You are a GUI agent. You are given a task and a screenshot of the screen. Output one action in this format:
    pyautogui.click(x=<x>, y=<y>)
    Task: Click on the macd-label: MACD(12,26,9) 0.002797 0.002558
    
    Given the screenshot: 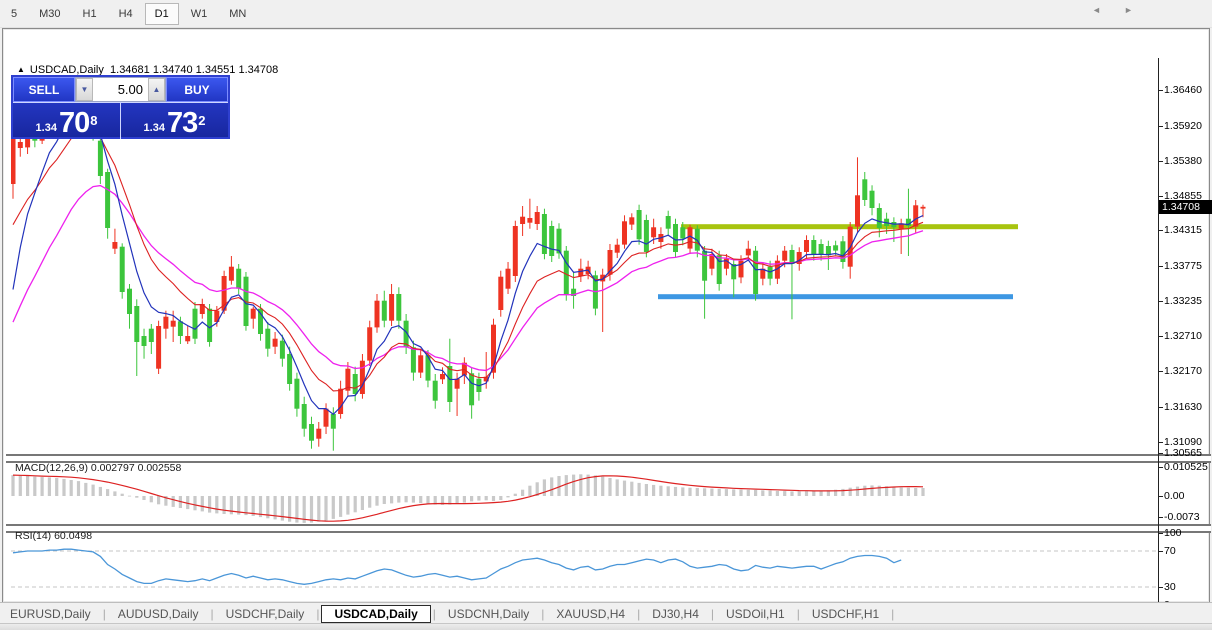 What is the action you would take?
    pyautogui.click(x=98, y=468)
    